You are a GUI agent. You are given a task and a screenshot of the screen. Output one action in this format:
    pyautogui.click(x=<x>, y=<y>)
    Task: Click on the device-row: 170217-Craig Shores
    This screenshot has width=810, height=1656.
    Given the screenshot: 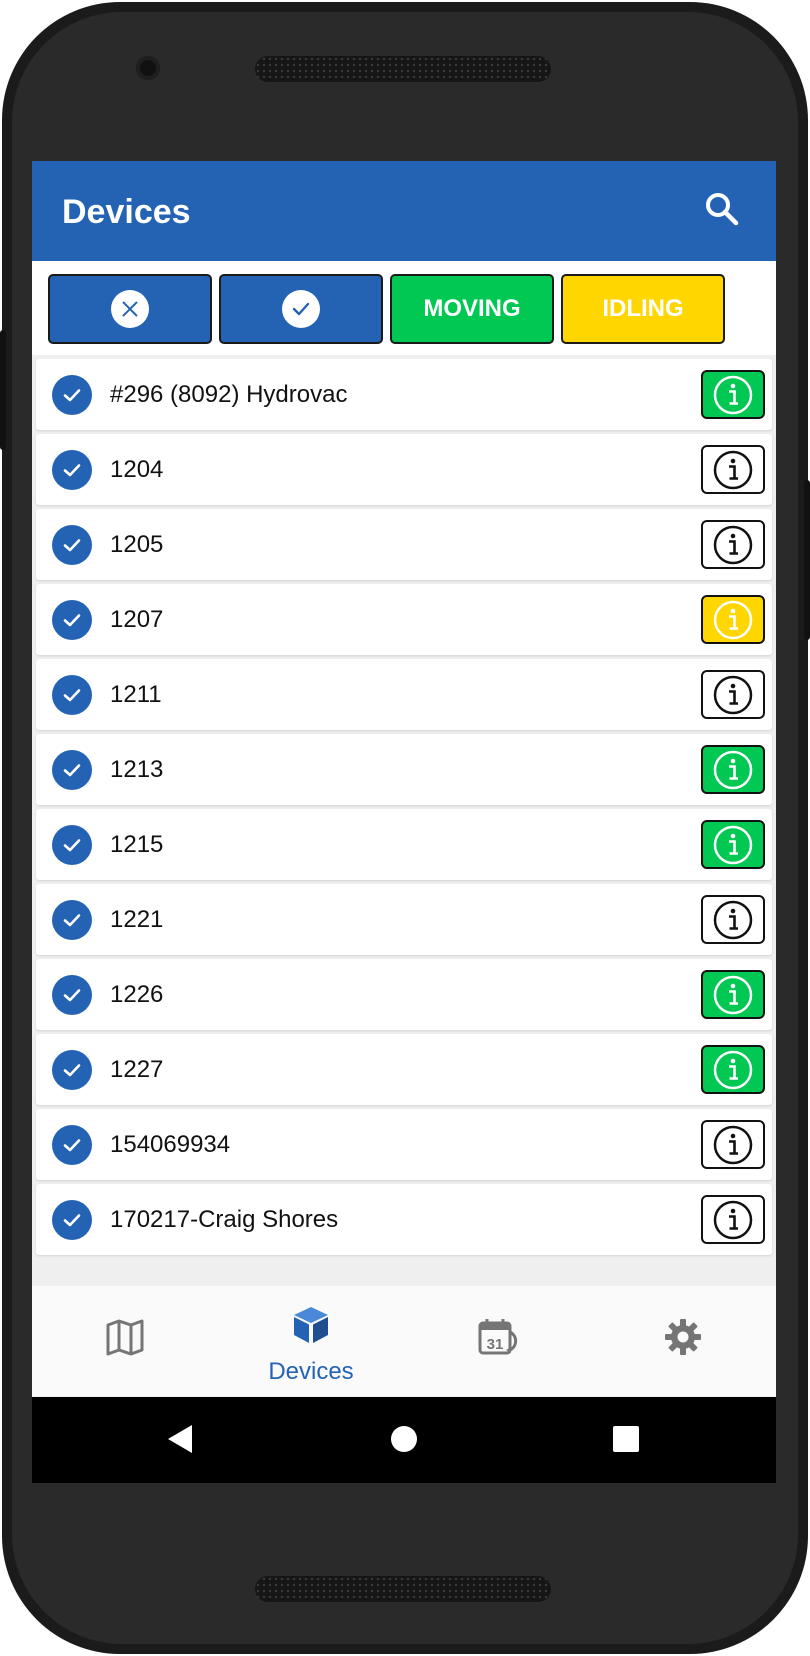 What is the action you would take?
    pyautogui.click(x=404, y=1219)
    